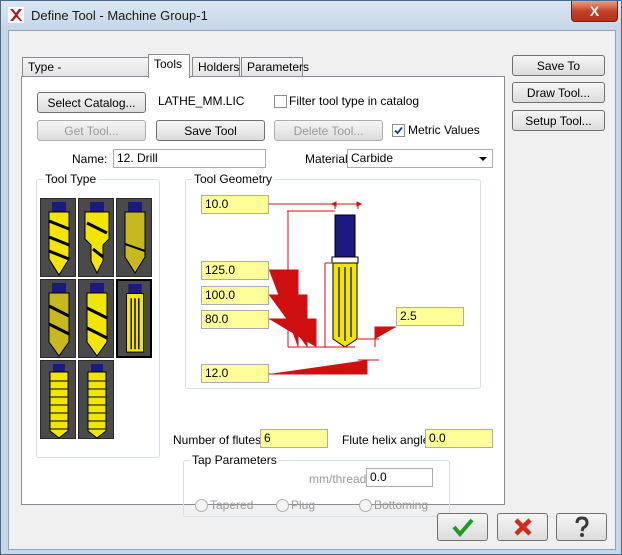 The width and height of the screenshot is (622, 555). I want to click on tool-type-step-drill, so click(96, 318).